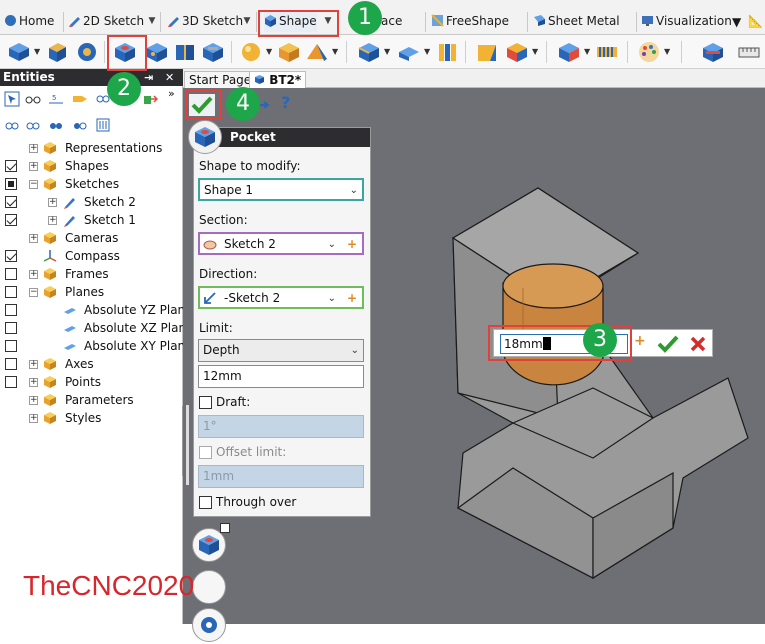 The width and height of the screenshot is (765, 644). What do you see at coordinates (57, 52) in the screenshot?
I see `extrude-icon` at bounding box center [57, 52].